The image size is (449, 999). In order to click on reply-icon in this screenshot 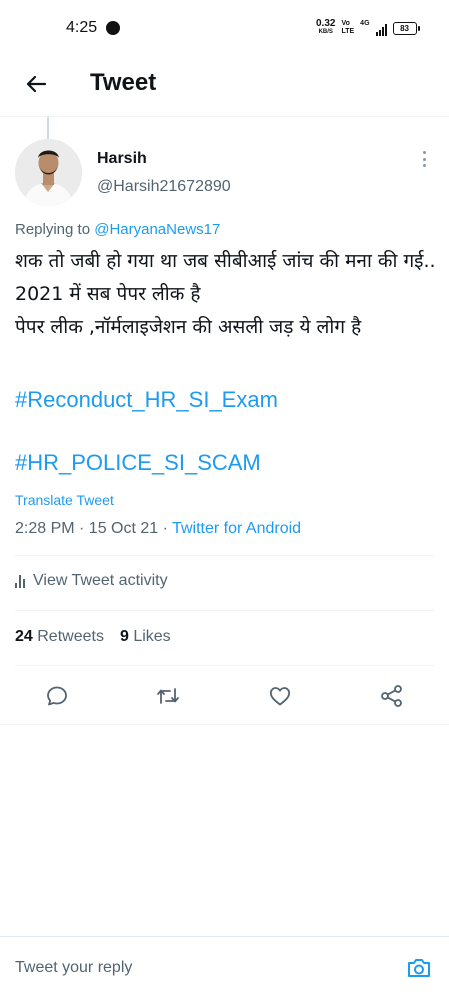, I will do `click(57, 696)`.